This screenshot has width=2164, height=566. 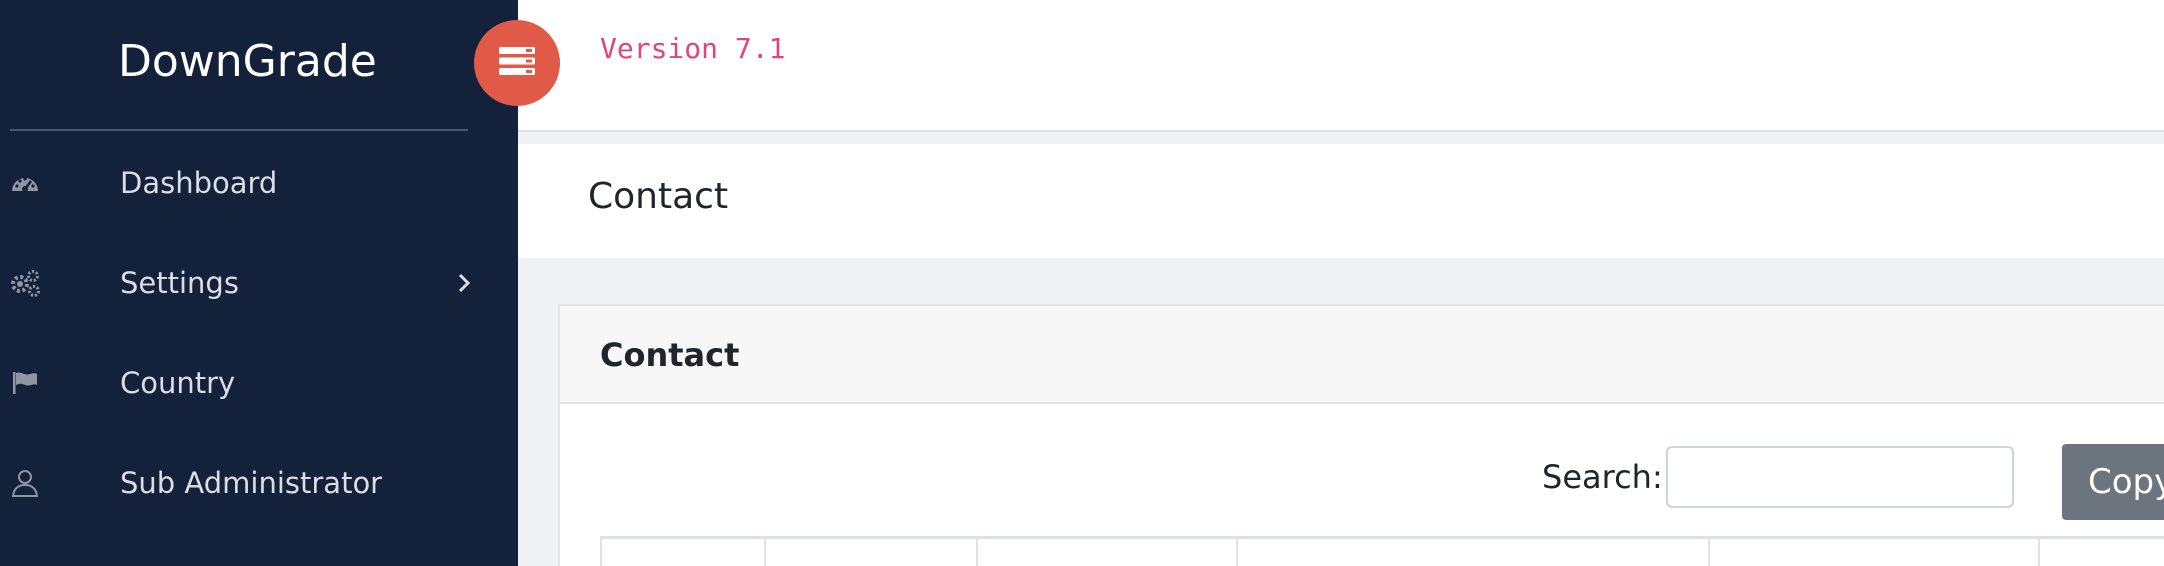 I want to click on sidebar-item-dashboard: Dashboard, so click(x=259, y=183).